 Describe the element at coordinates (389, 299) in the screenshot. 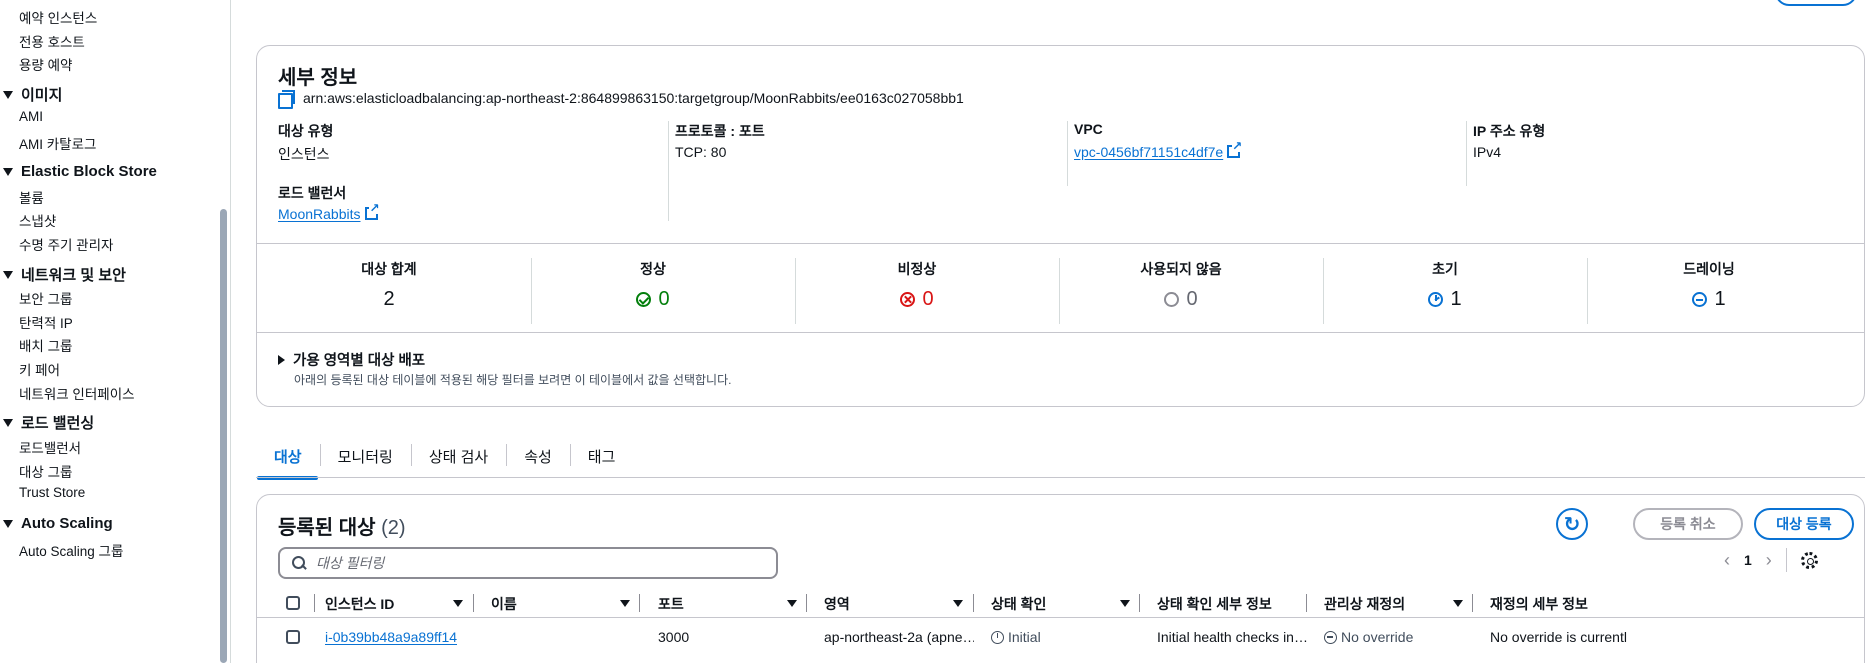

I see `stat-value: 2` at that location.